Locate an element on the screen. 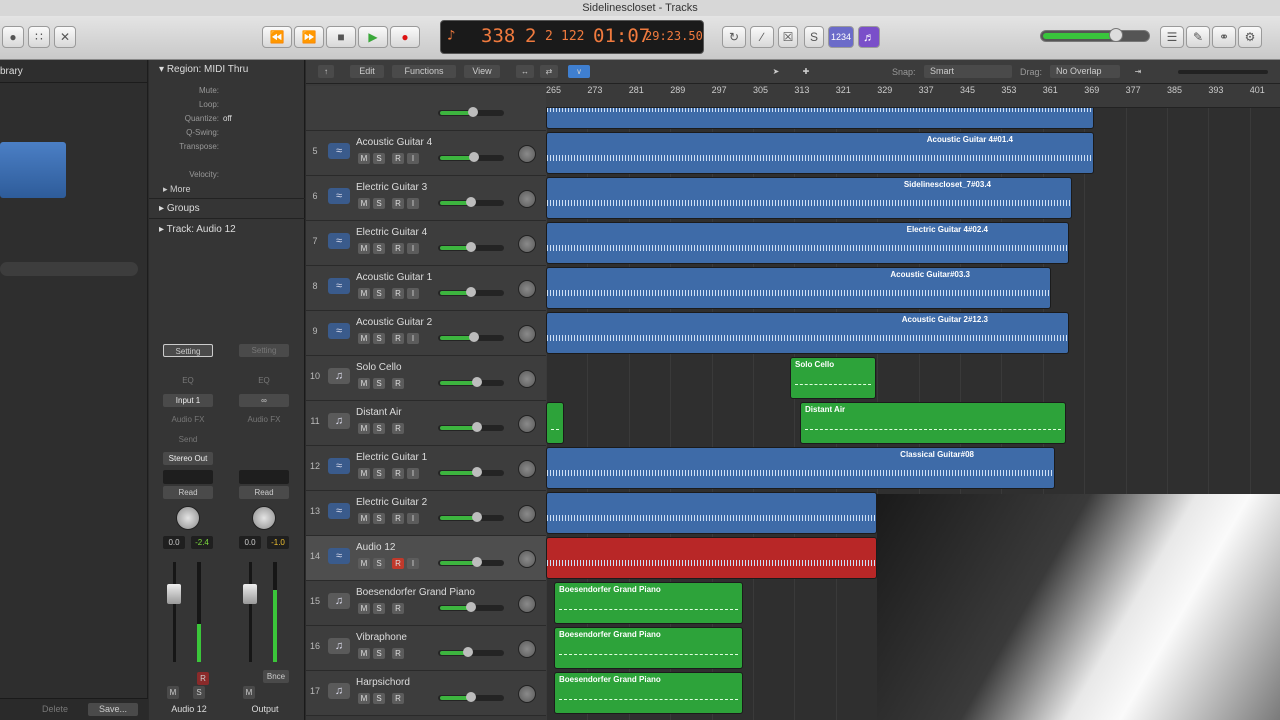  edit-menu: Edit is located at coordinates (367, 71).